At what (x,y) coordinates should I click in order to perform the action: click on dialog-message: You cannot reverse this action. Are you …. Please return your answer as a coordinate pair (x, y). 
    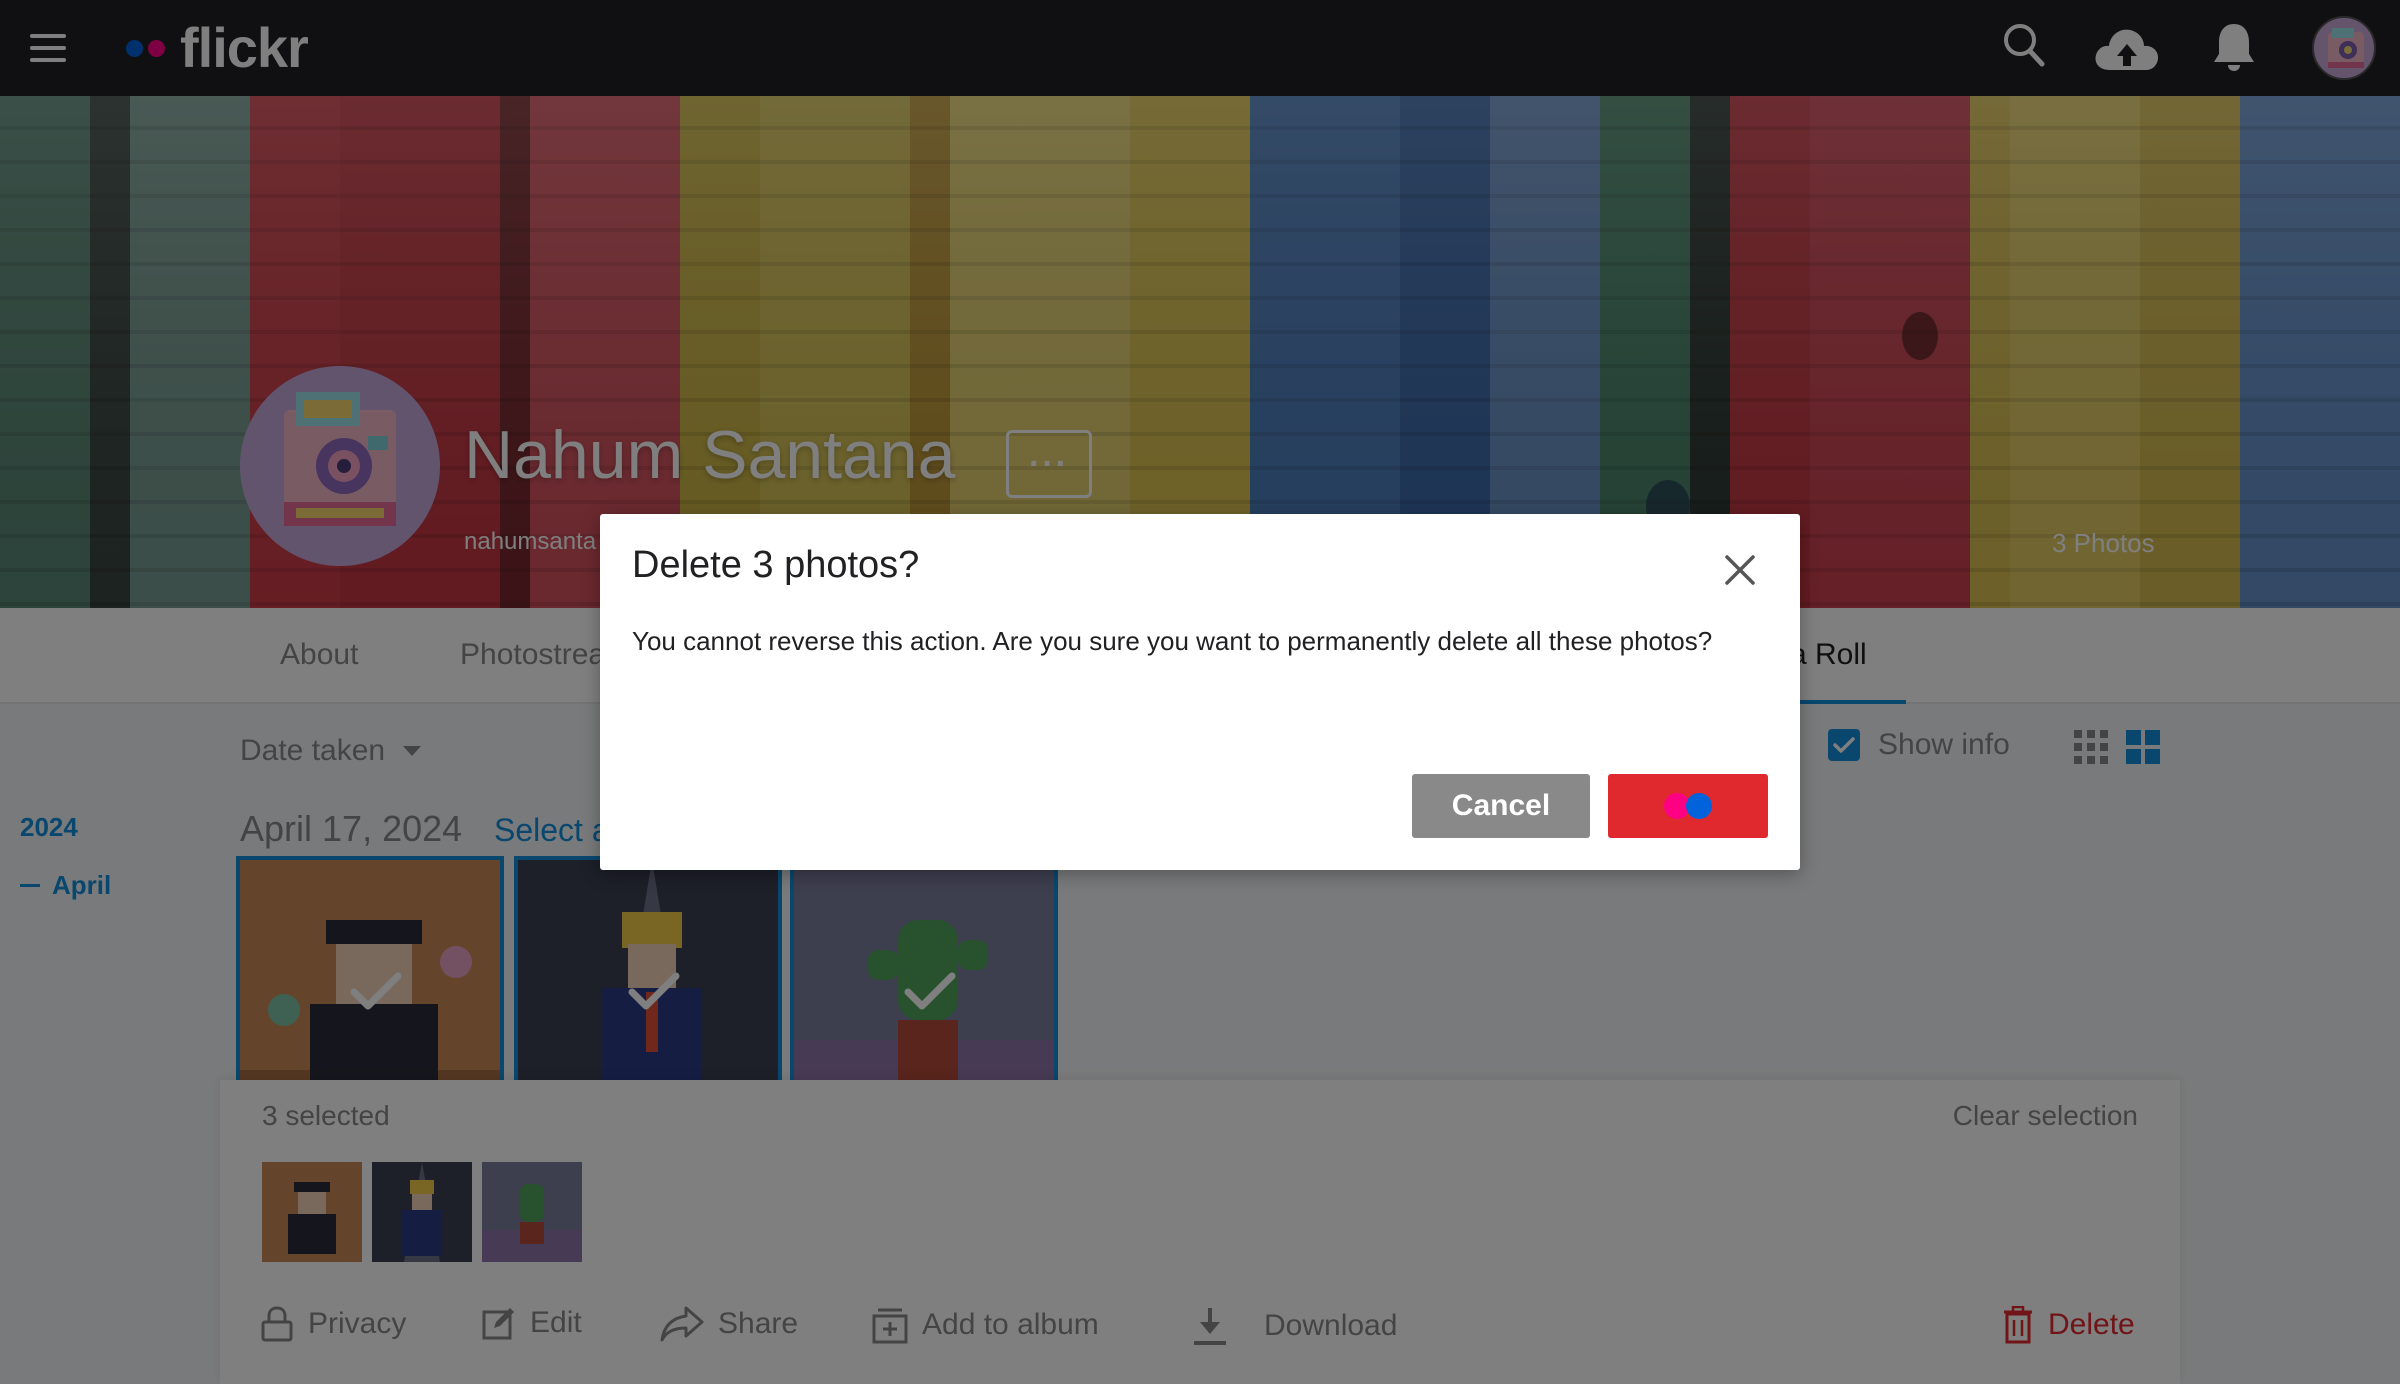
    Looking at the image, I should click on (1172, 641).